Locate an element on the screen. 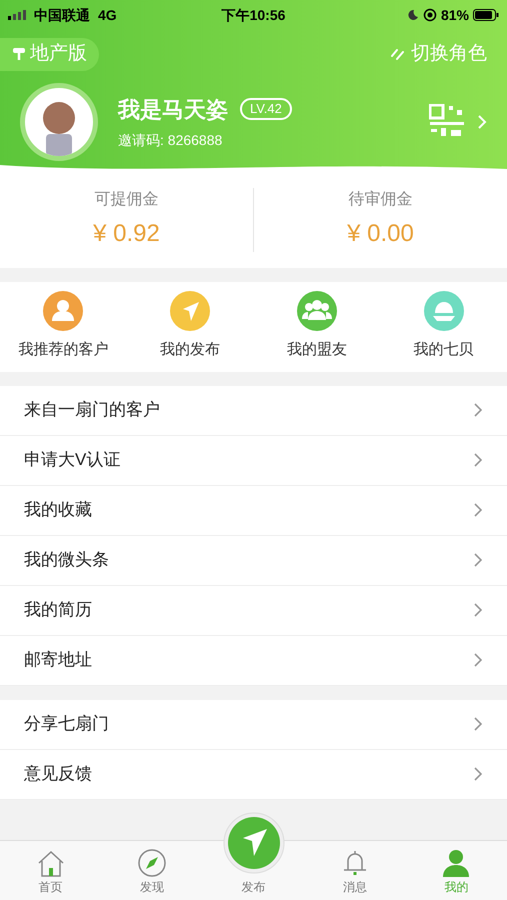 The height and width of the screenshot is (900, 507). menu-item: 来自一扇门的客户 is located at coordinates (253, 411).